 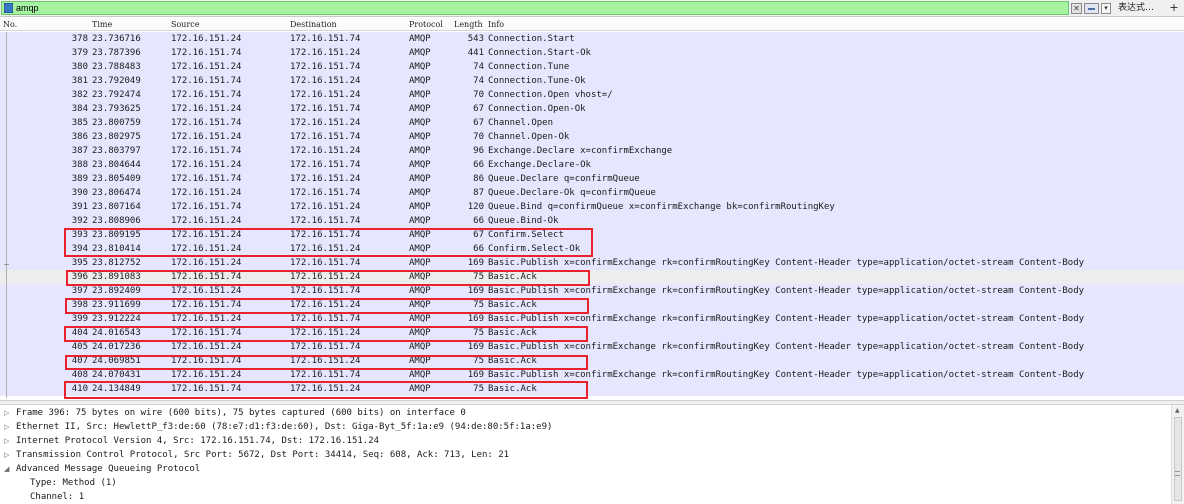 I want to click on packet-cell-time: 23.806474, so click(x=116, y=193).